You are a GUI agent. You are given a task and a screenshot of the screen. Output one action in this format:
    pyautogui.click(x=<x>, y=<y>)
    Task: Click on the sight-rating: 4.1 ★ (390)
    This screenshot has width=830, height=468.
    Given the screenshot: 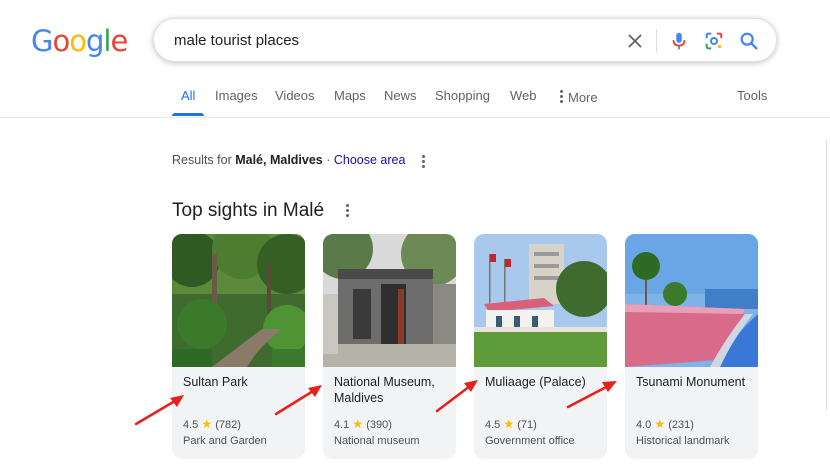 What is the action you would take?
    pyautogui.click(x=363, y=424)
    